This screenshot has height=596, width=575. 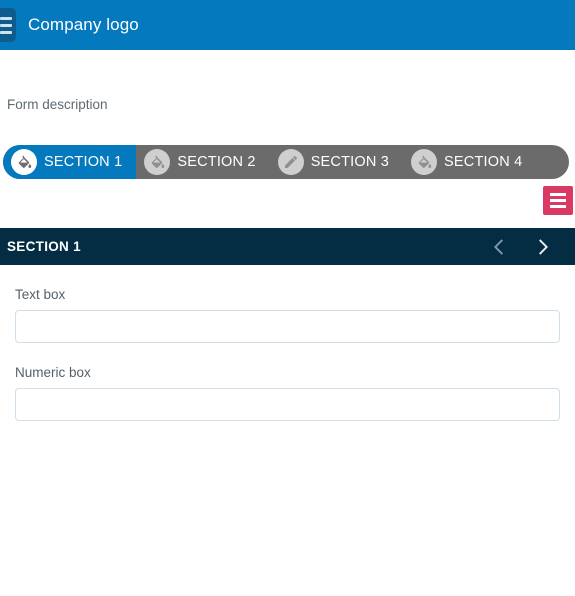 What do you see at coordinates (500, 247) in the screenshot?
I see `chevron-left-icon` at bounding box center [500, 247].